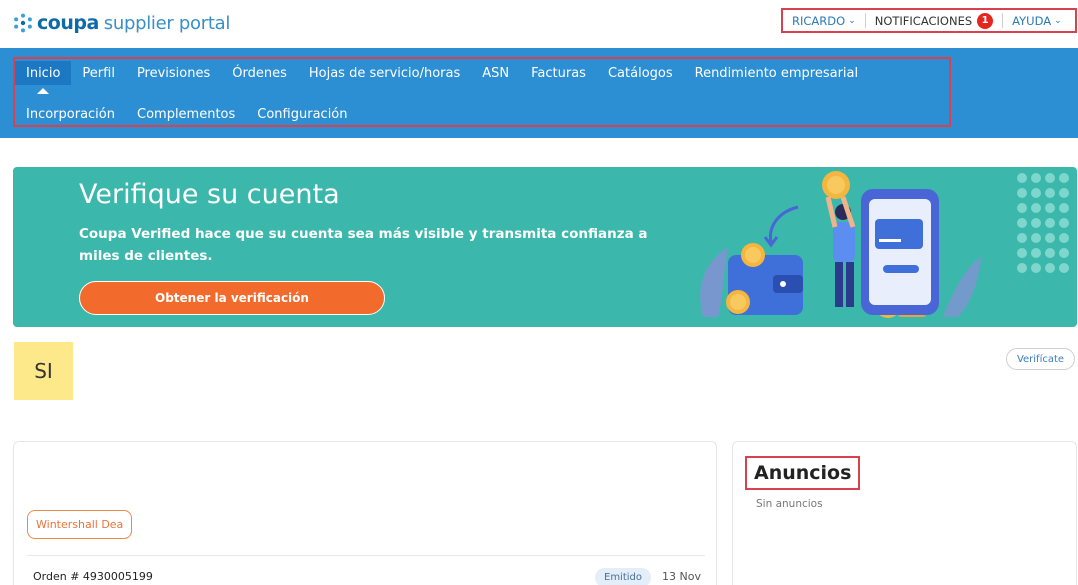  What do you see at coordinates (985, 20) in the screenshot?
I see `notifications-count-badge: 1` at bounding box center [985, 20].